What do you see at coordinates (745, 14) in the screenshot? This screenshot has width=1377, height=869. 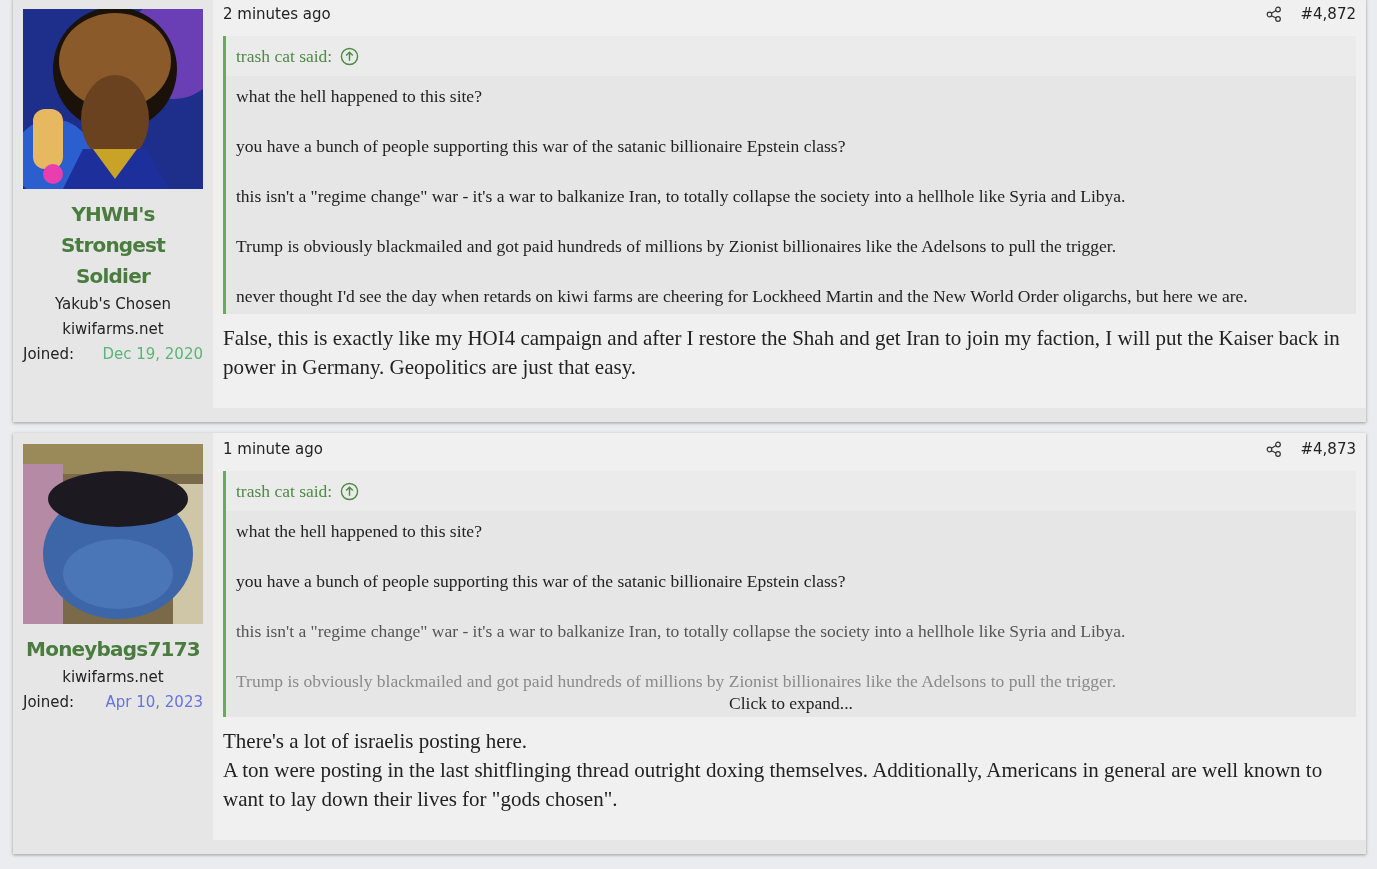 I see `post-time: 2 minutes ago` at bounding box center [745, 14].